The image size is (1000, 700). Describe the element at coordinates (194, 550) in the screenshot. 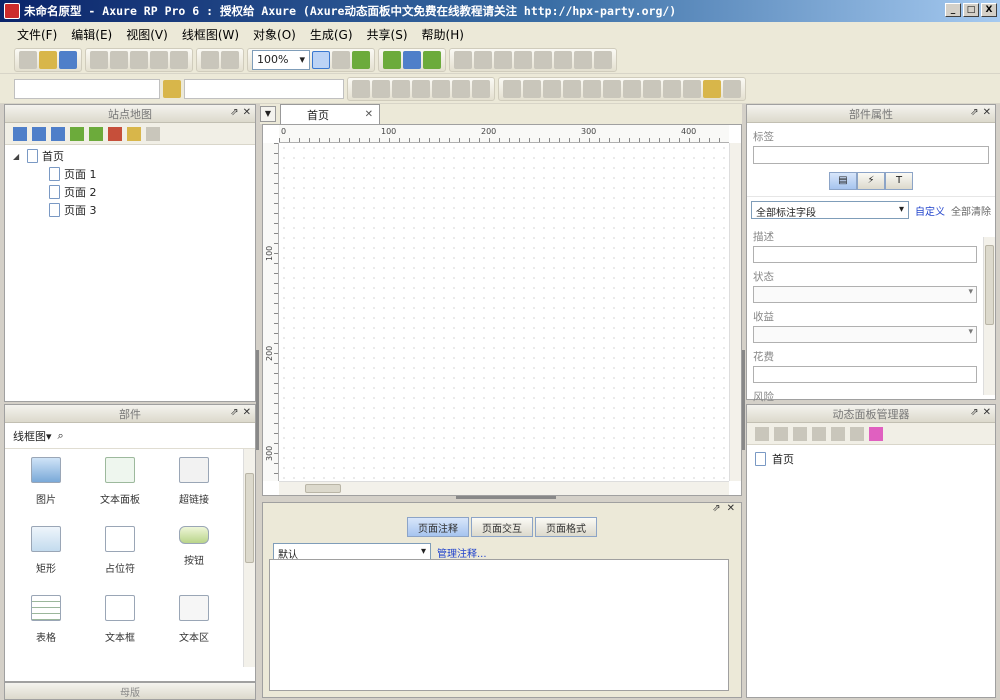

I see `widget-button: 按钮` at that location.